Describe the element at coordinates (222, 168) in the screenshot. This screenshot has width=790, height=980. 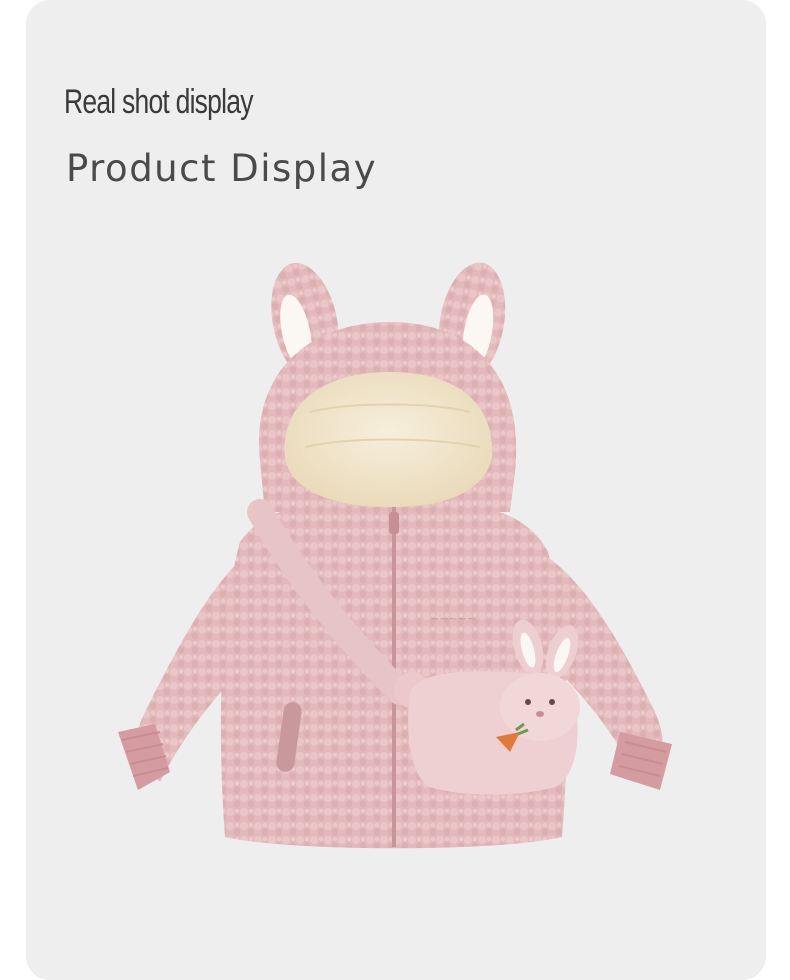
I see `section-title: Product Display` at that location.